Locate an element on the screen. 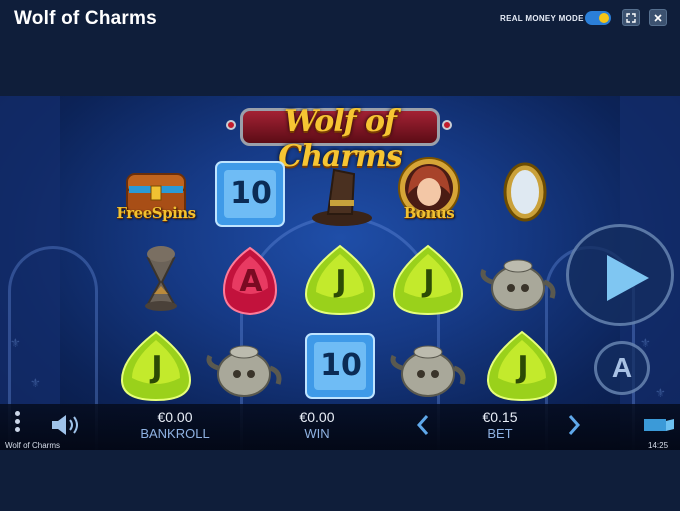  treasure-chest-icon is located at coordinates (156, 194).